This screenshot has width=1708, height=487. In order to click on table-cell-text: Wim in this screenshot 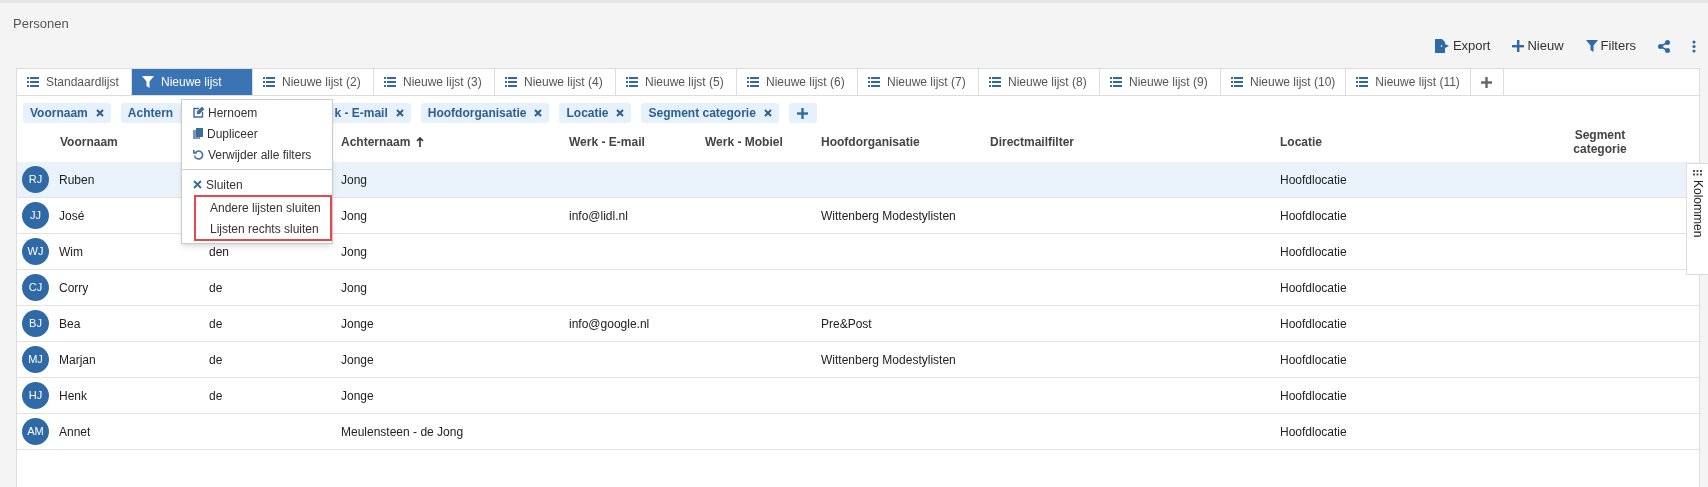, I will do `click(71, 252)`.